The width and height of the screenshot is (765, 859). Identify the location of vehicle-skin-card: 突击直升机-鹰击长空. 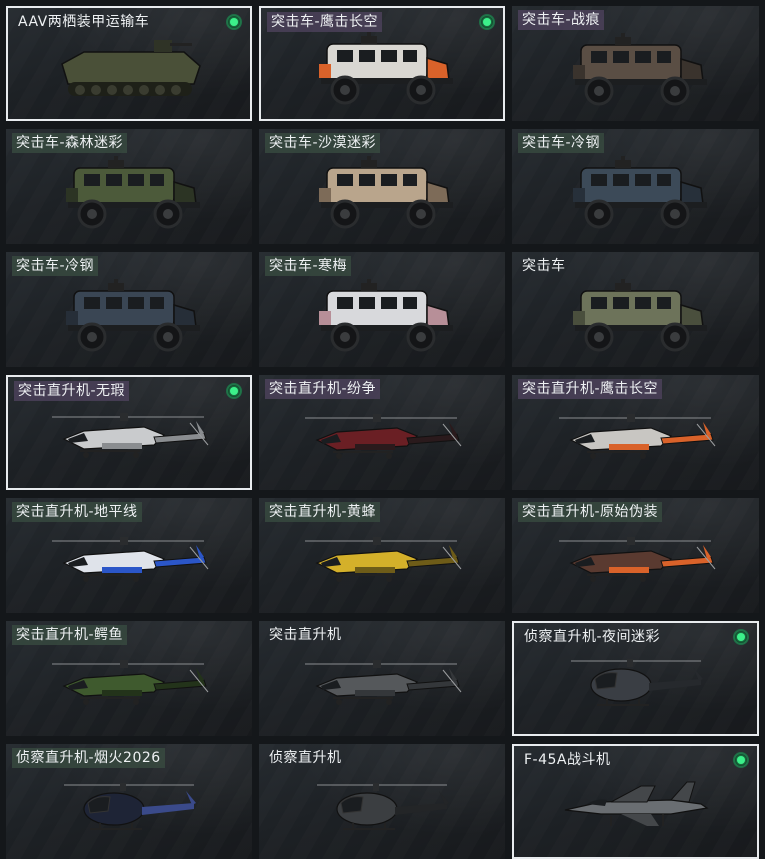
(635, 432).